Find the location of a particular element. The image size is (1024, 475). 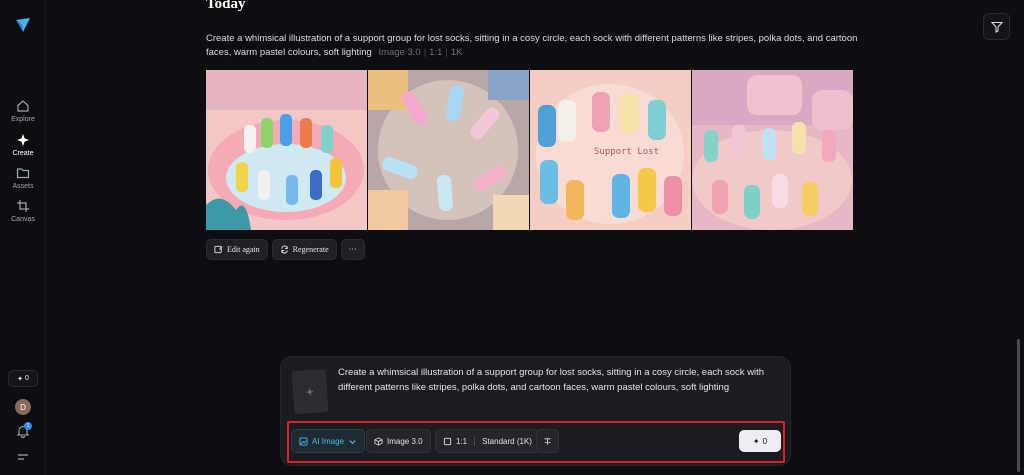

sparkle-icon is located at coordinates (23, 140).